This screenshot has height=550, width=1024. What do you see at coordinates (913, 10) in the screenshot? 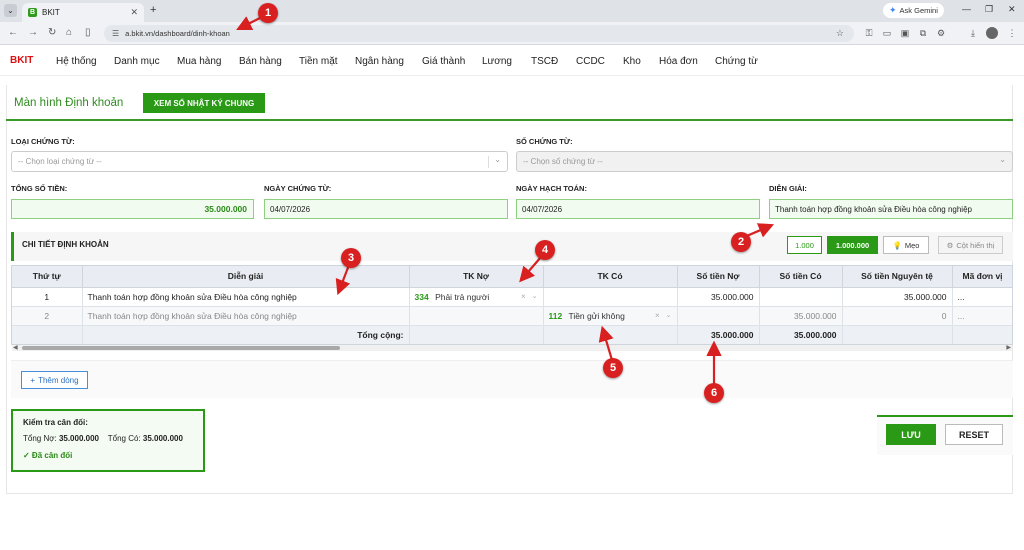
I see `ask-gemini-button: ✦ Ask Gemini` at bounding box center [913, 10].